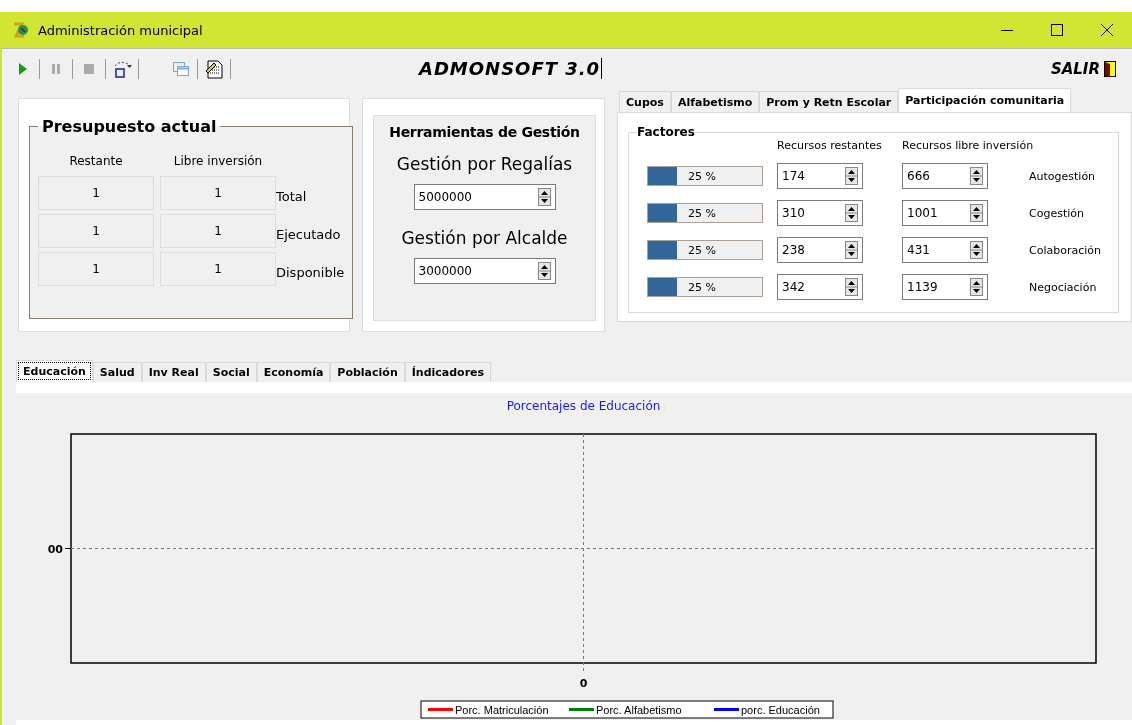 The height and width of the screenshot is (725, 1132). I want to click on column-header: Libre inversión, so click(218, 162).